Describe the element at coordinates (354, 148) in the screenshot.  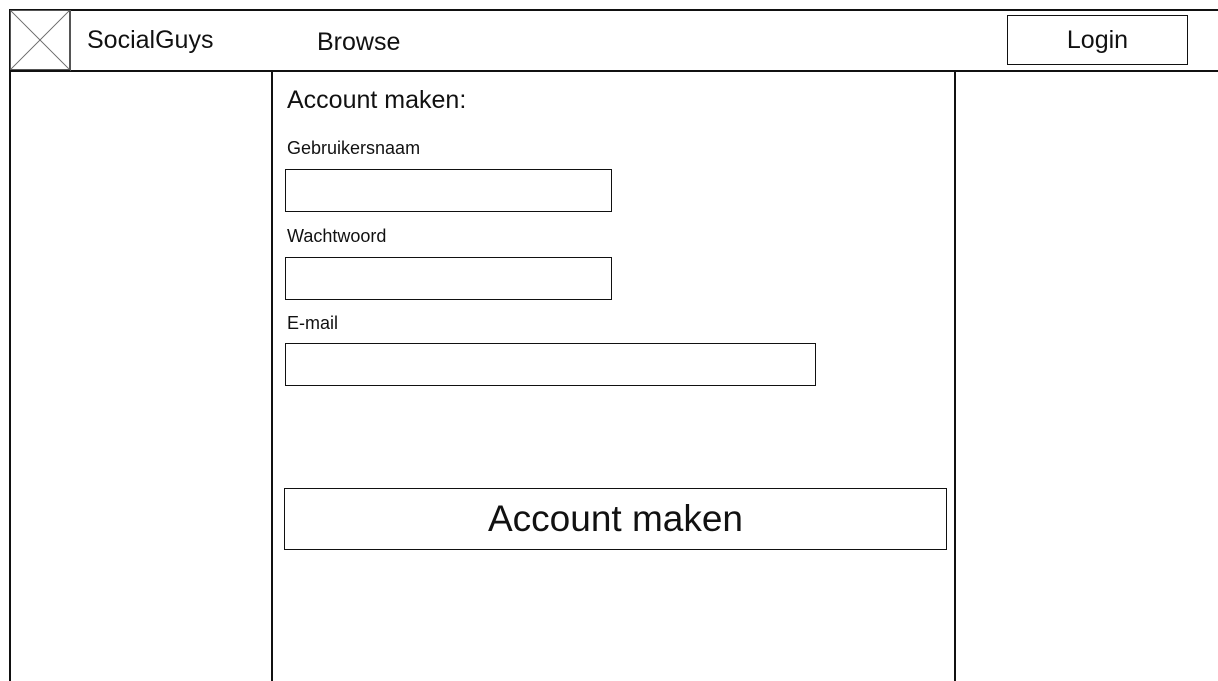
I see `username-label: Gebruikersnaam` at that location.